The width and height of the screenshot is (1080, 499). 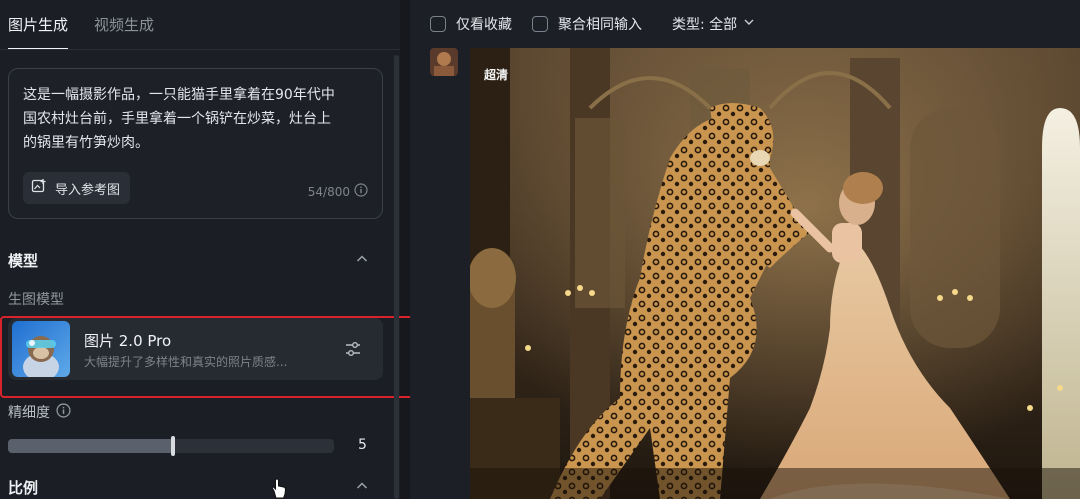 I want to click on slider-handle, so click(x=173, y=446).